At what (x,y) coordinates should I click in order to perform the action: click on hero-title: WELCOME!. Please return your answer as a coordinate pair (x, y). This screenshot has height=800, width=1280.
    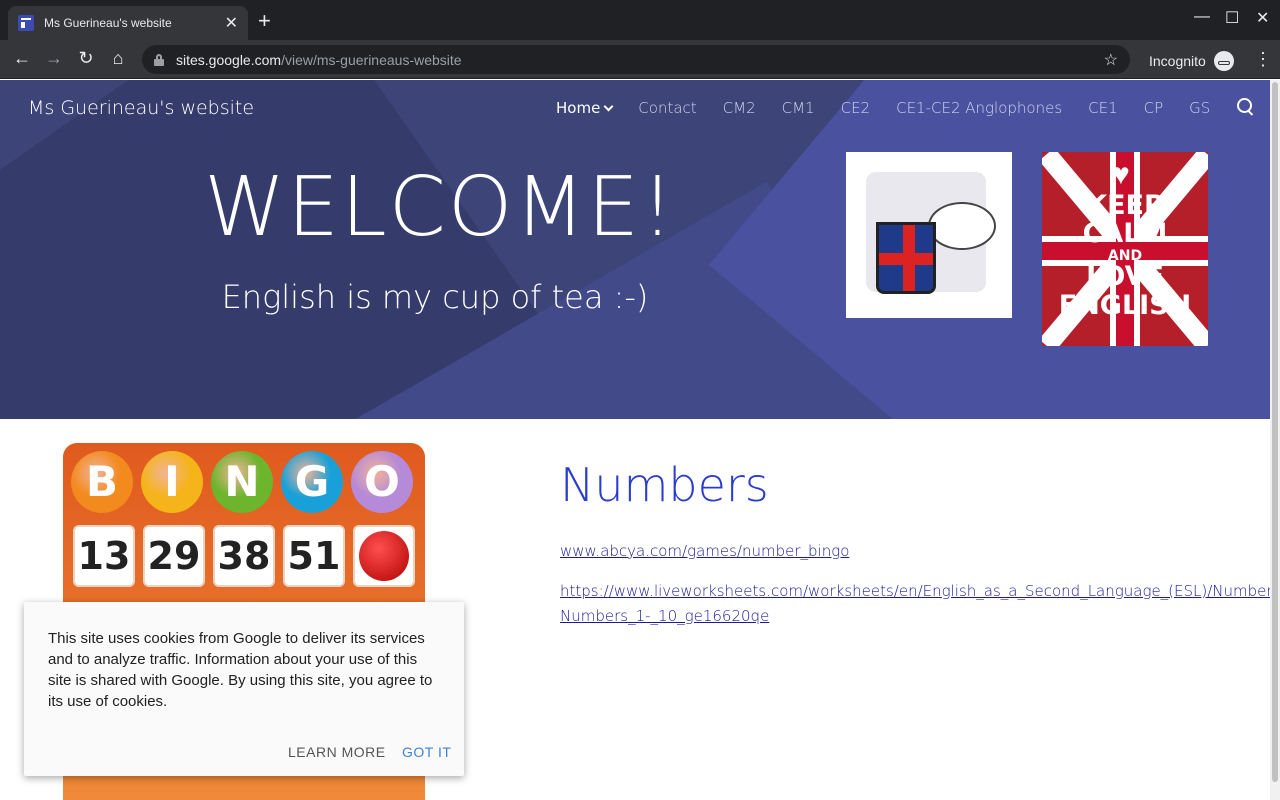
    Looking at the image, I should click on (440, 207).